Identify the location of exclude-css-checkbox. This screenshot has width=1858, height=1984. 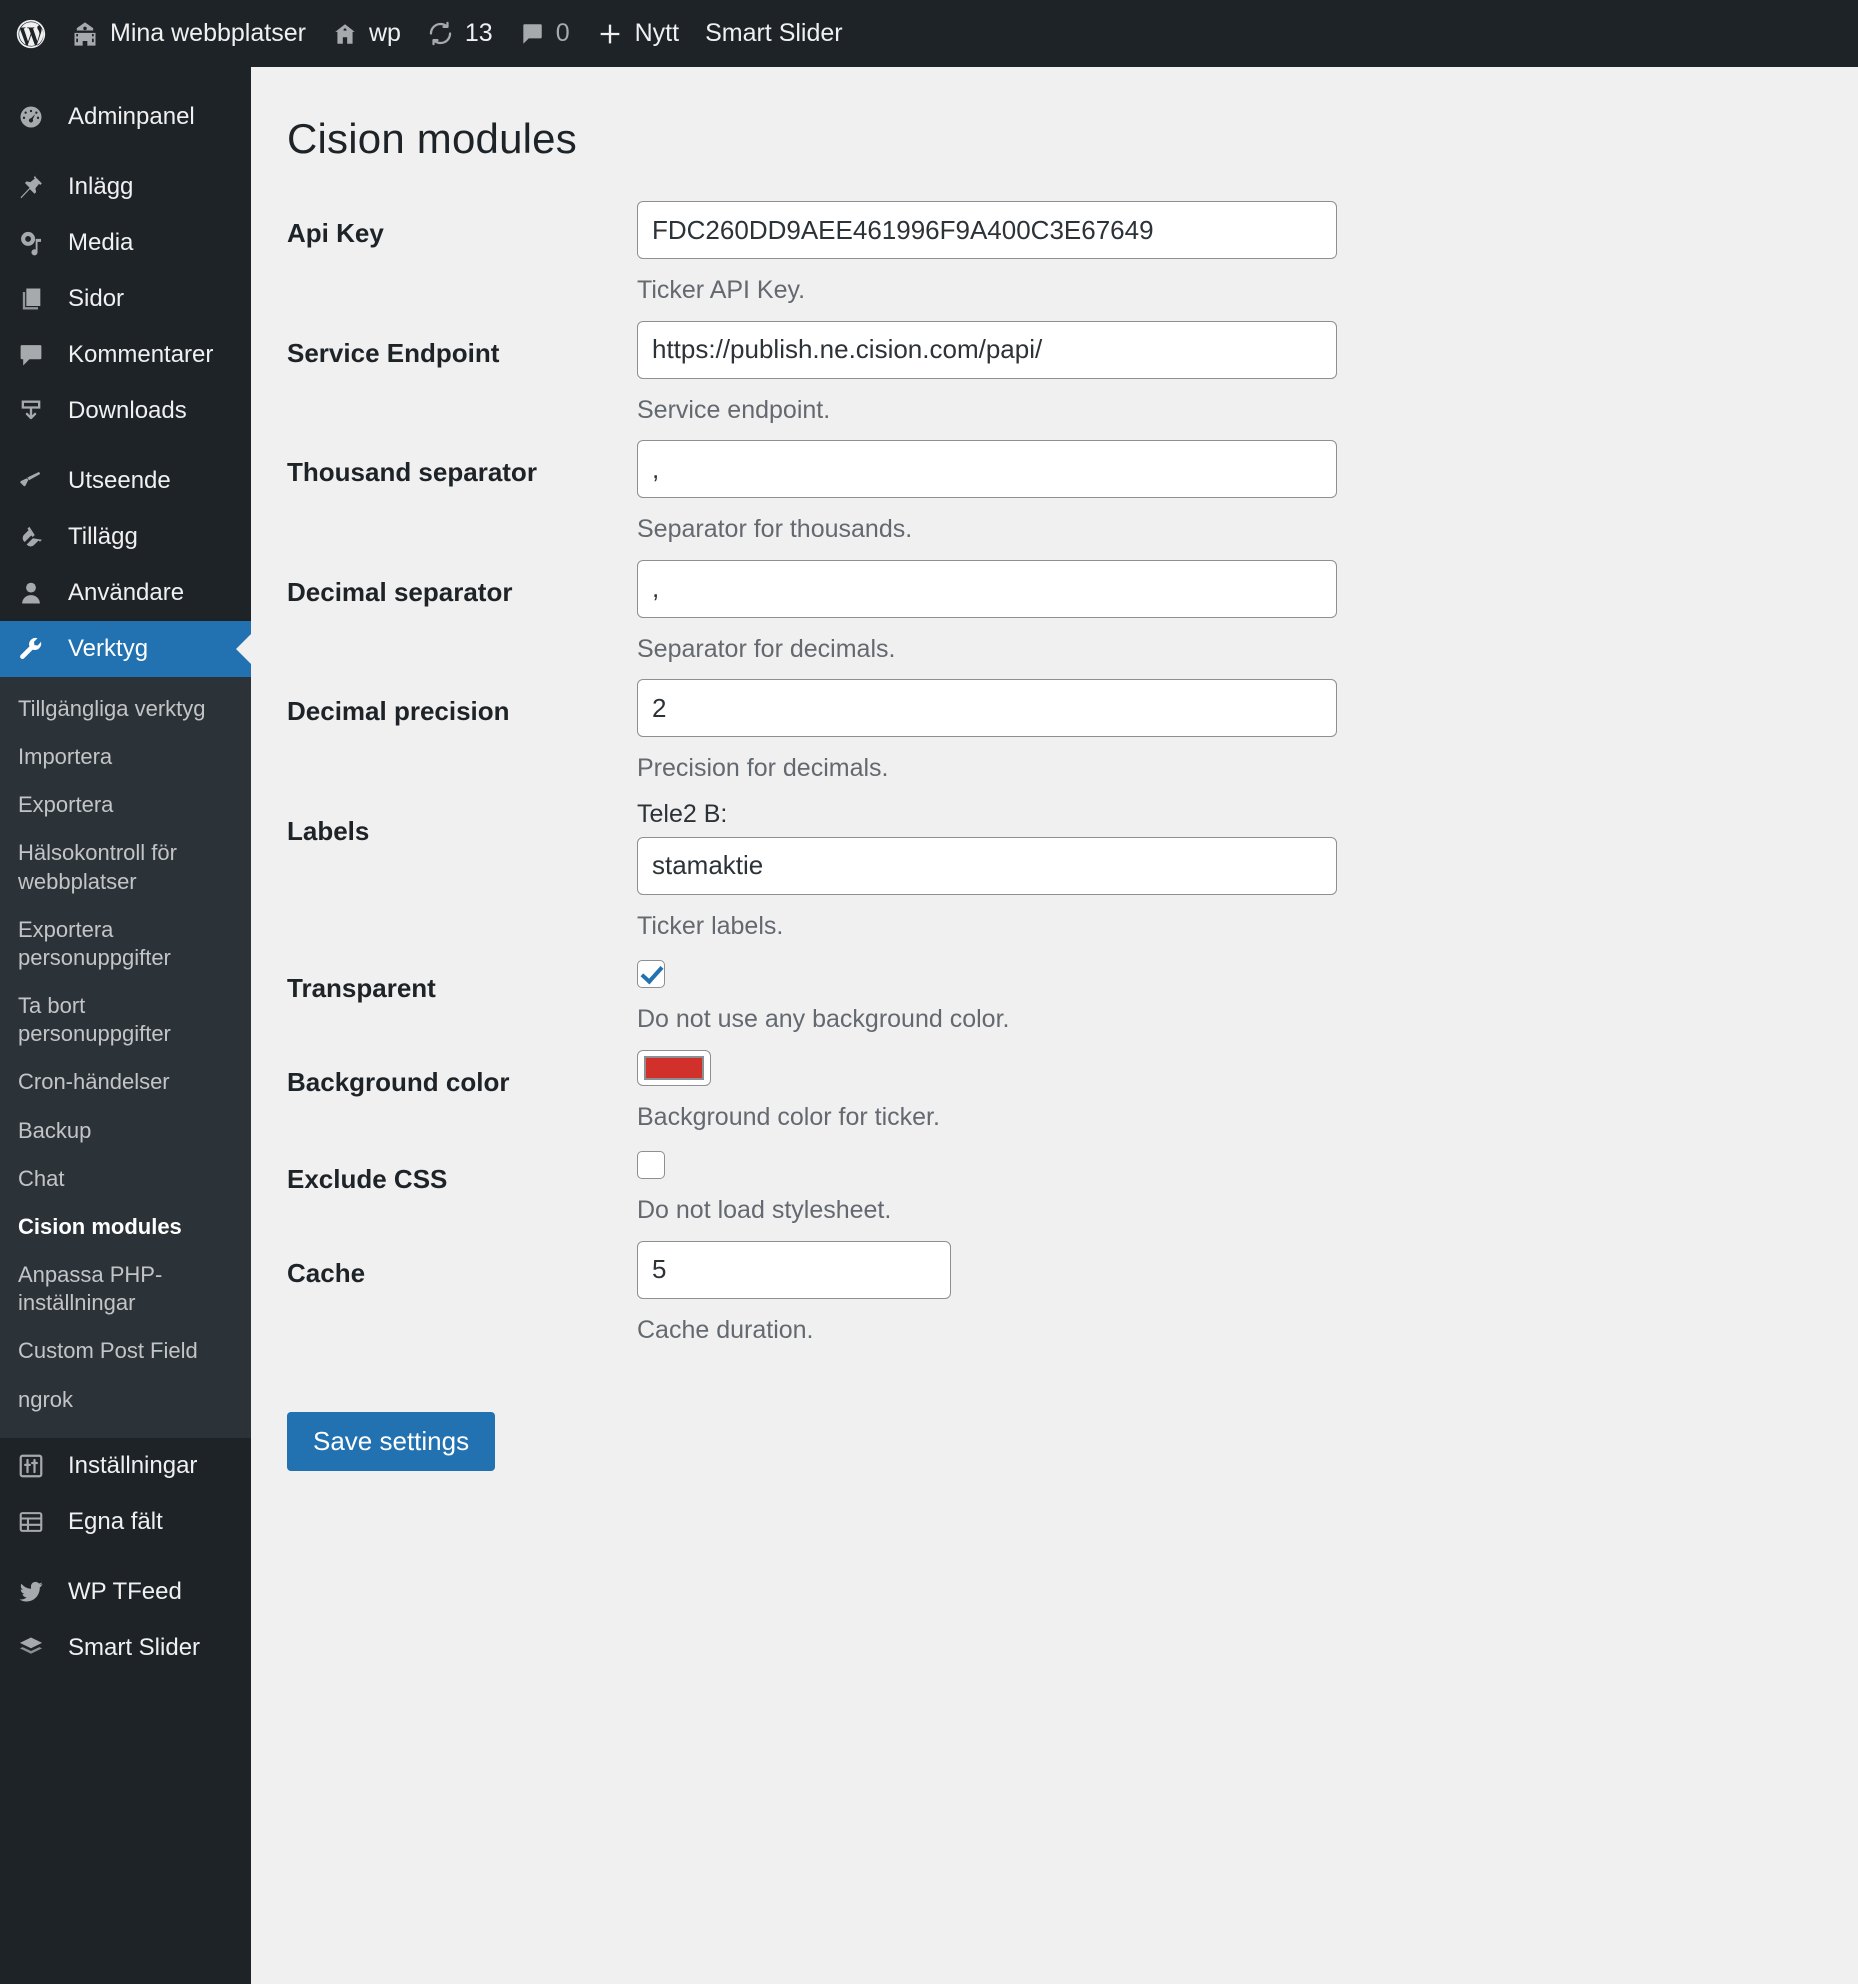
(651, 1165).